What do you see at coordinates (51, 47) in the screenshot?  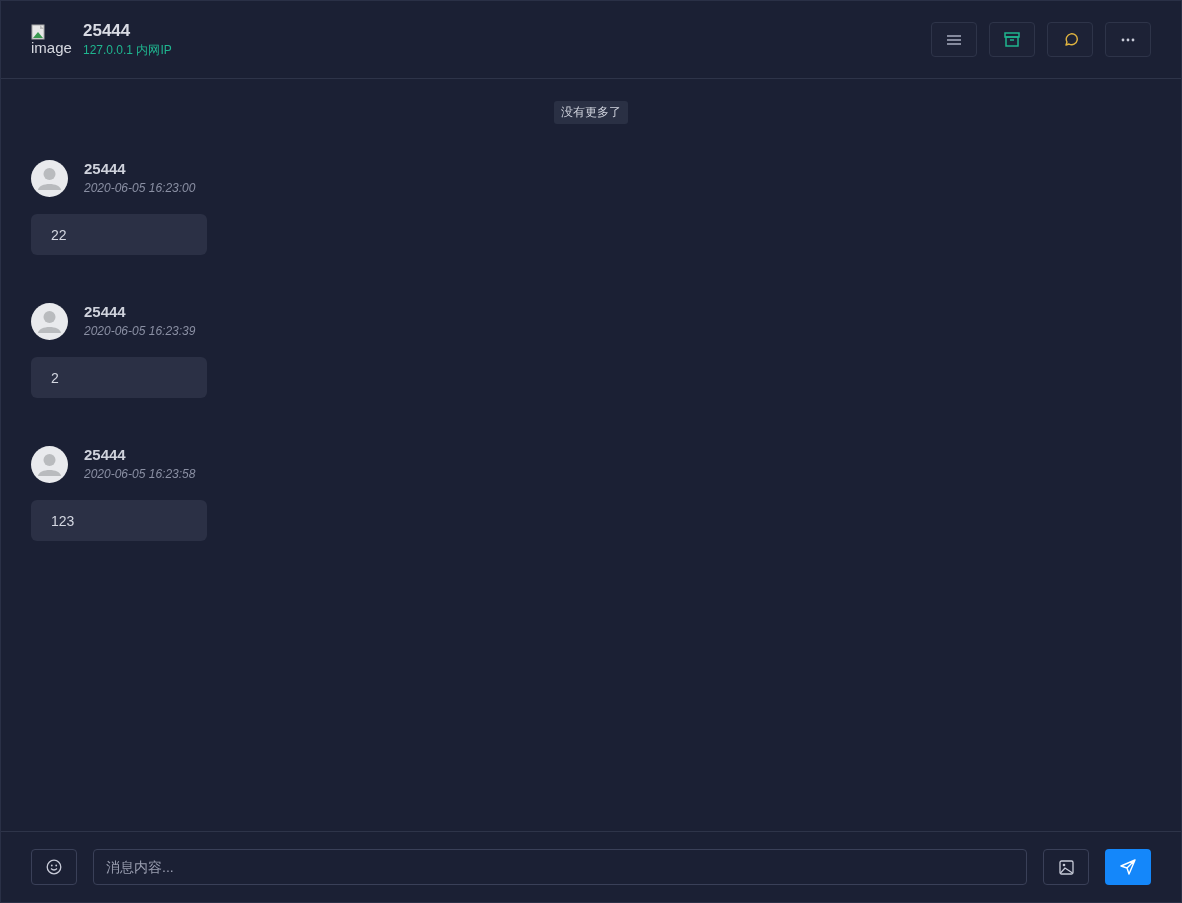 I see `image-alt-text: image` at bounding box center [51, 47].